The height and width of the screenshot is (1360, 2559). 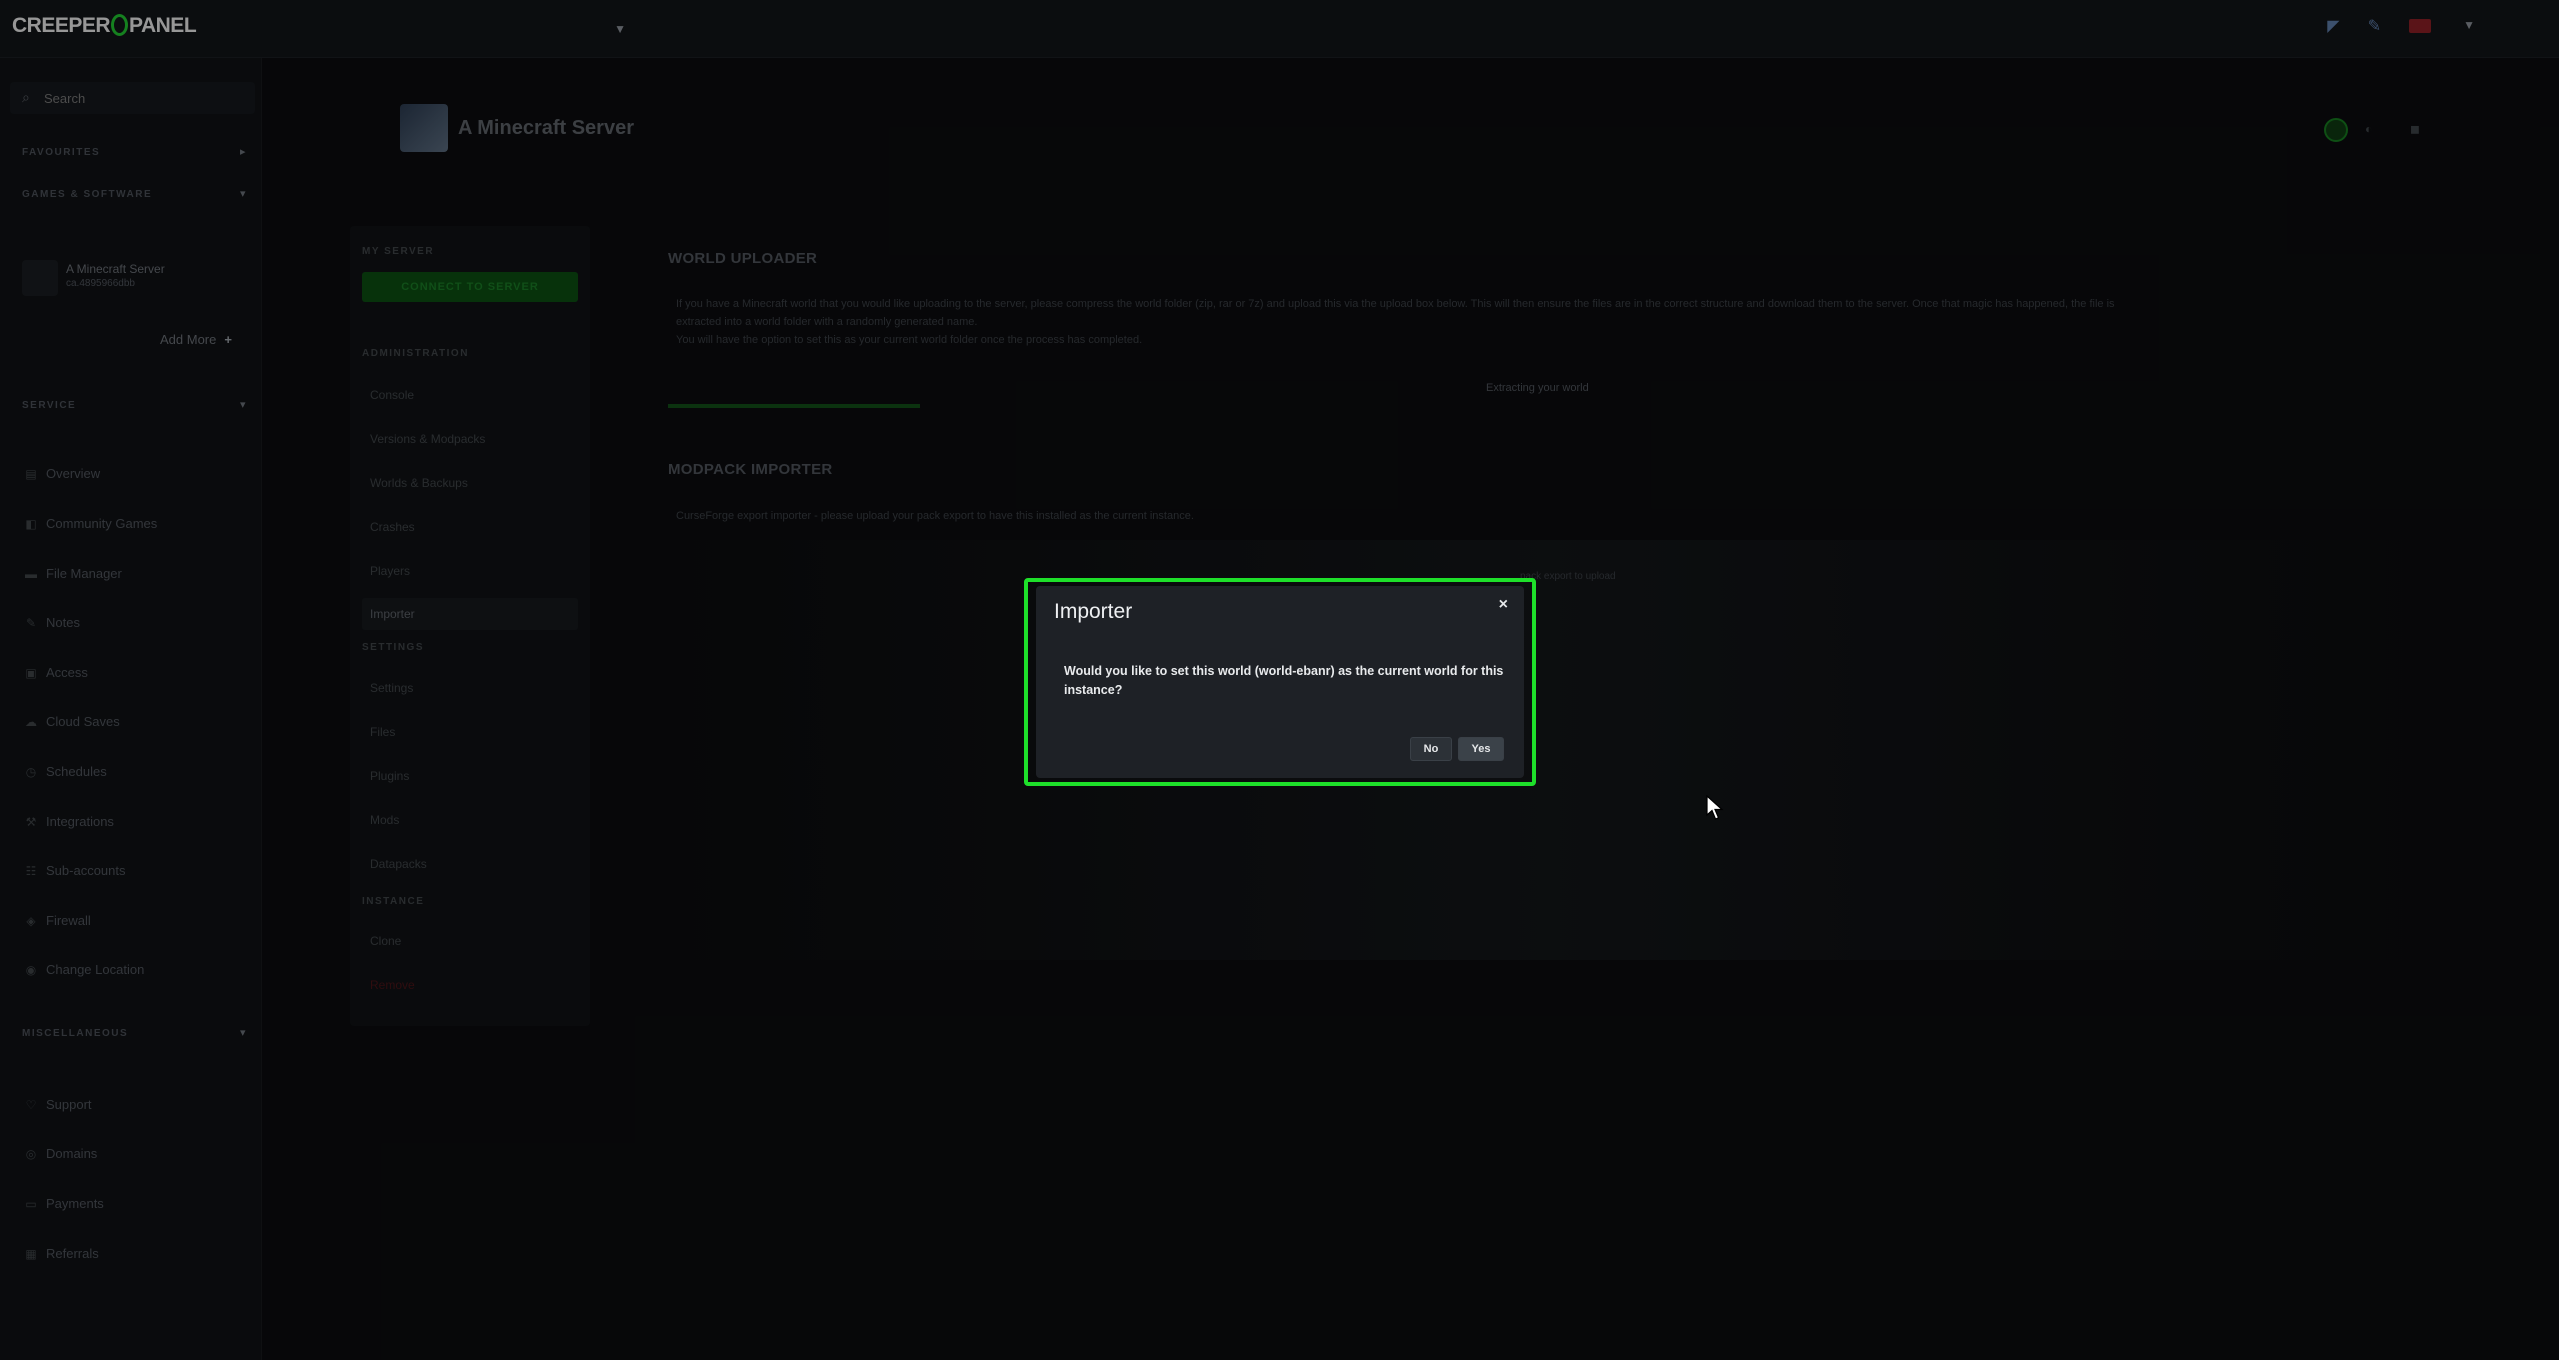 I want to click on yes-button: Yes, so click(x=1481, y=749).